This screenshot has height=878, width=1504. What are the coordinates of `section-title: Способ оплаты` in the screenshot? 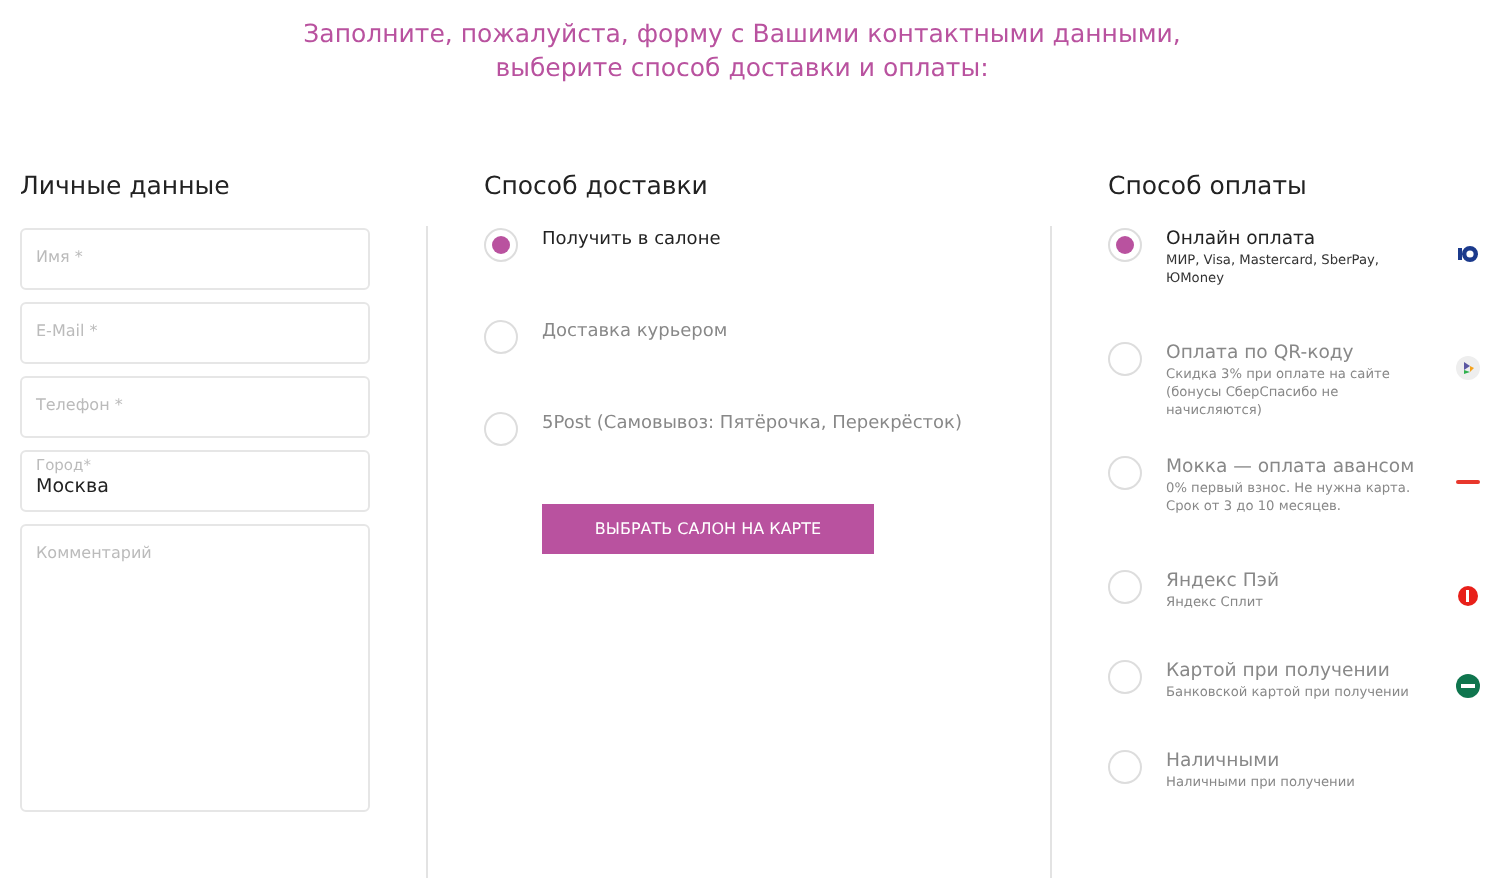 It's located at (1208, 186).